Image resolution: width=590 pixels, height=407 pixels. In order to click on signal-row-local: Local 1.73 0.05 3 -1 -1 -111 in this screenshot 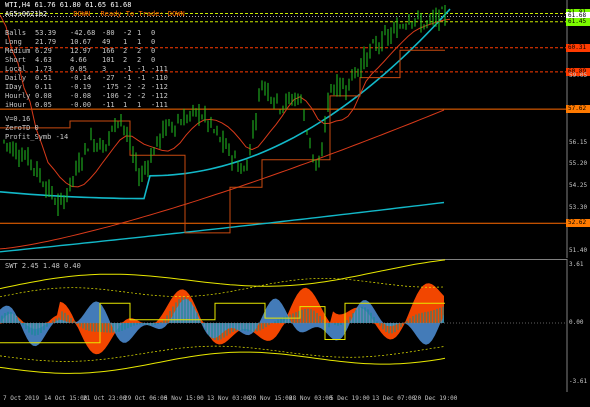, I will do `click(90, 69)`.